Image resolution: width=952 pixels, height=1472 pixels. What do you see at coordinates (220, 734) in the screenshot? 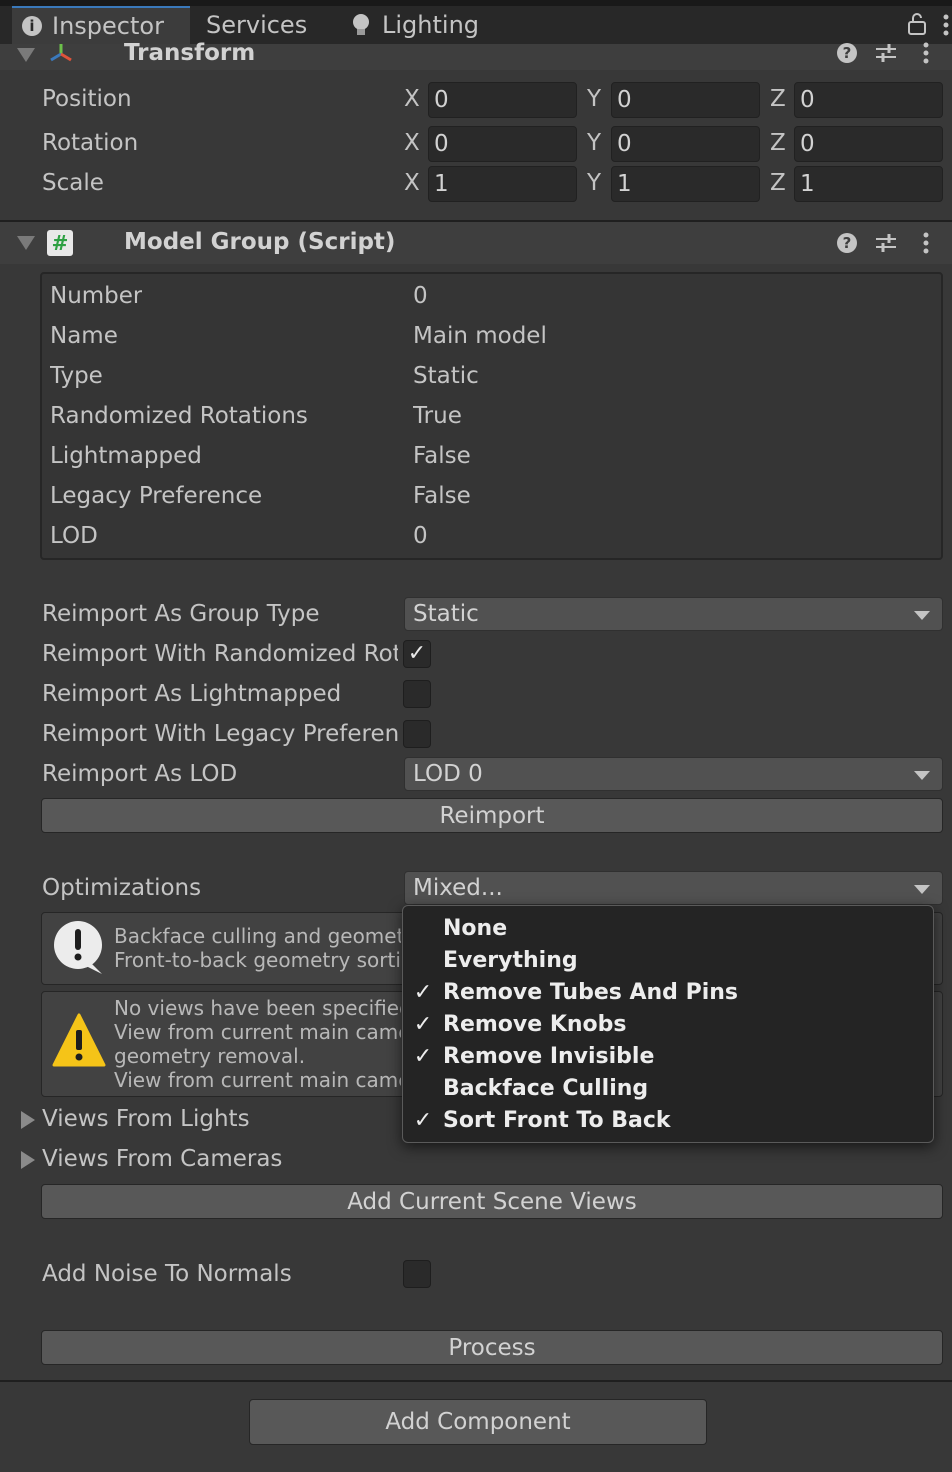
I see `reimport-legacy-label: Reimport With Legacy Preferenc` at bounding box center [220, 734].